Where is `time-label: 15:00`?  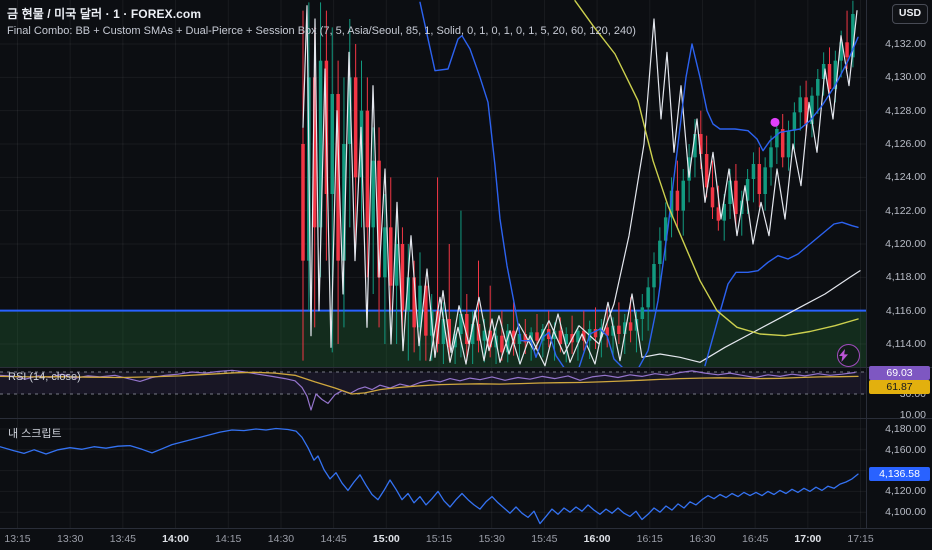 time-label: 15:00 is located at coordinates (386, 539).